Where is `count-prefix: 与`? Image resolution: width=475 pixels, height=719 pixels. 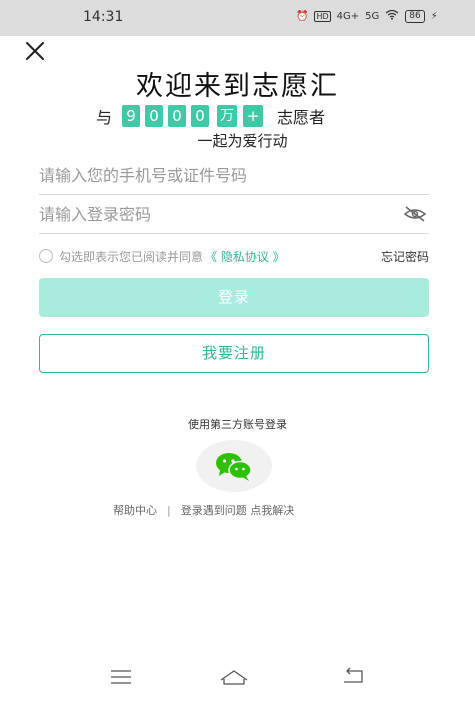 count-prefix: 与 is located at coordinates (104, 117).